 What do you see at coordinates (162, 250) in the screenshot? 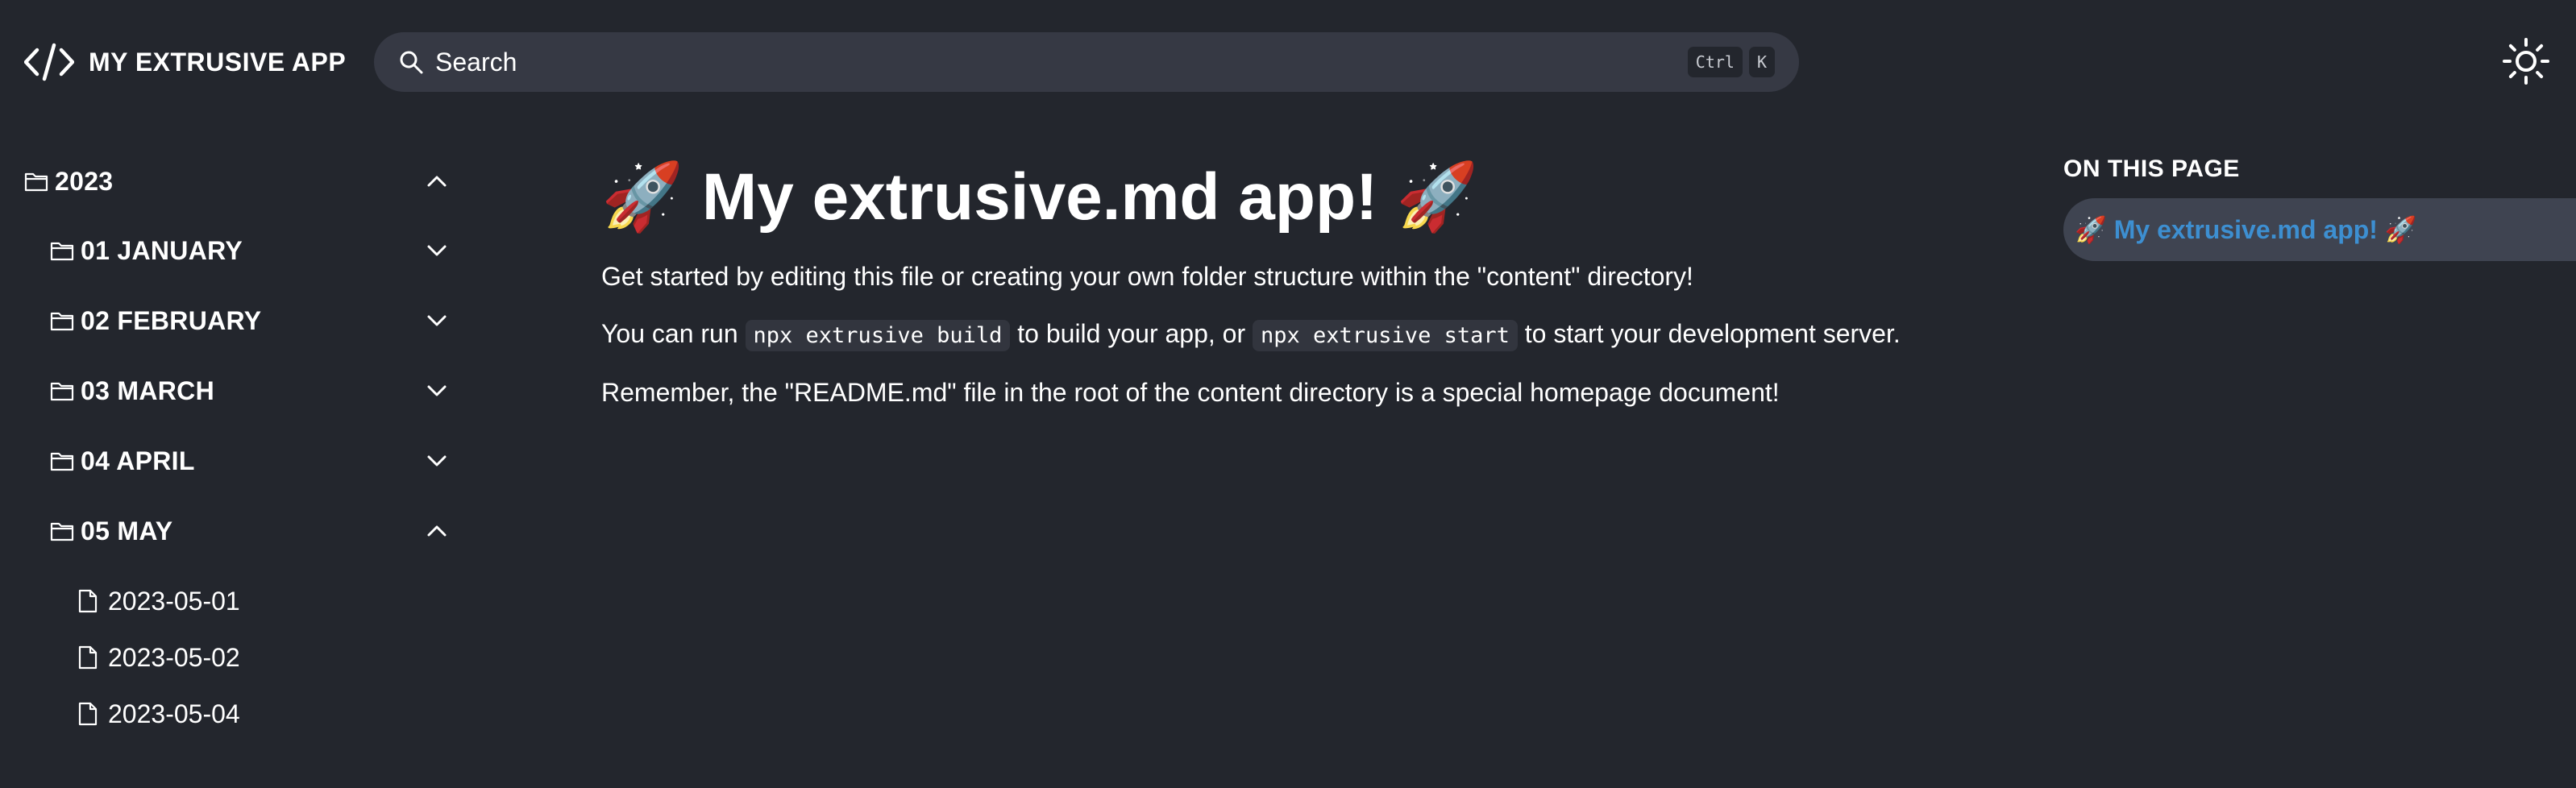
I see `sidebar-folder-label: 01 JANUARY` at bounding box center [162, 250].